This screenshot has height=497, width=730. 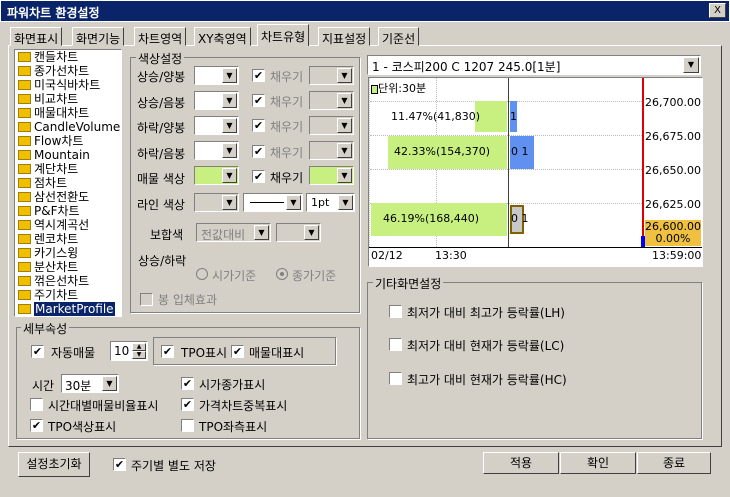 What do you see at coordinates (68, 267) in the screenshot?
I see `list-item: 분산차트` at bounding box center [68, 267].